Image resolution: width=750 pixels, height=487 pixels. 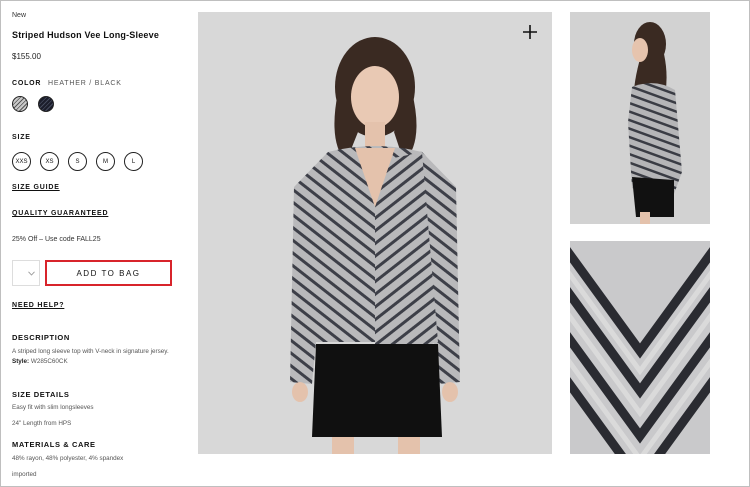 I want to click on quality-guaranteed-link: QUALITY GUARANTEED, so click(x=60, y=213).